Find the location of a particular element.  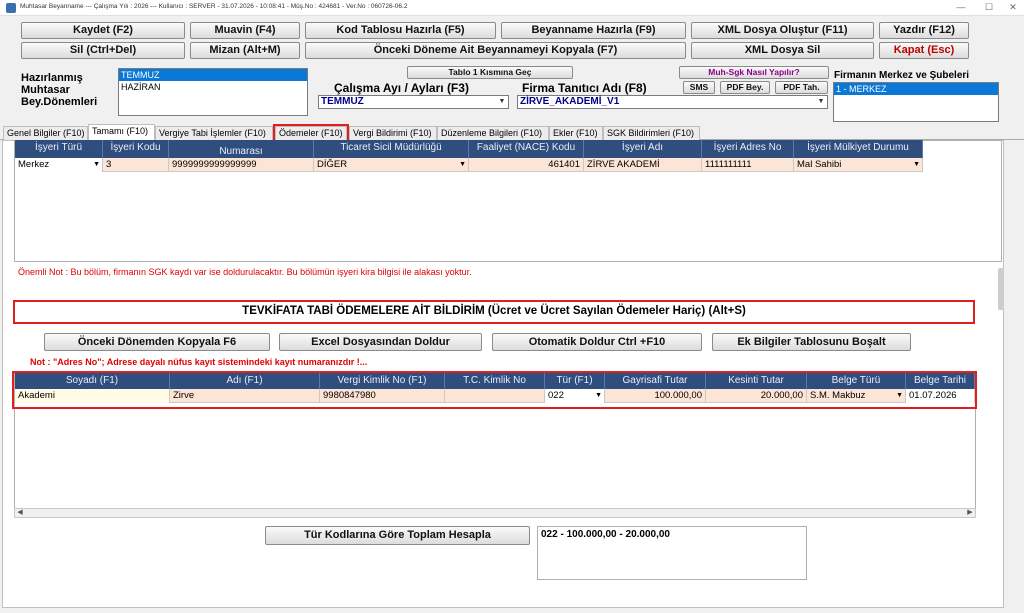

maximize-icon: ☐ is located at coordinates (989, 7).